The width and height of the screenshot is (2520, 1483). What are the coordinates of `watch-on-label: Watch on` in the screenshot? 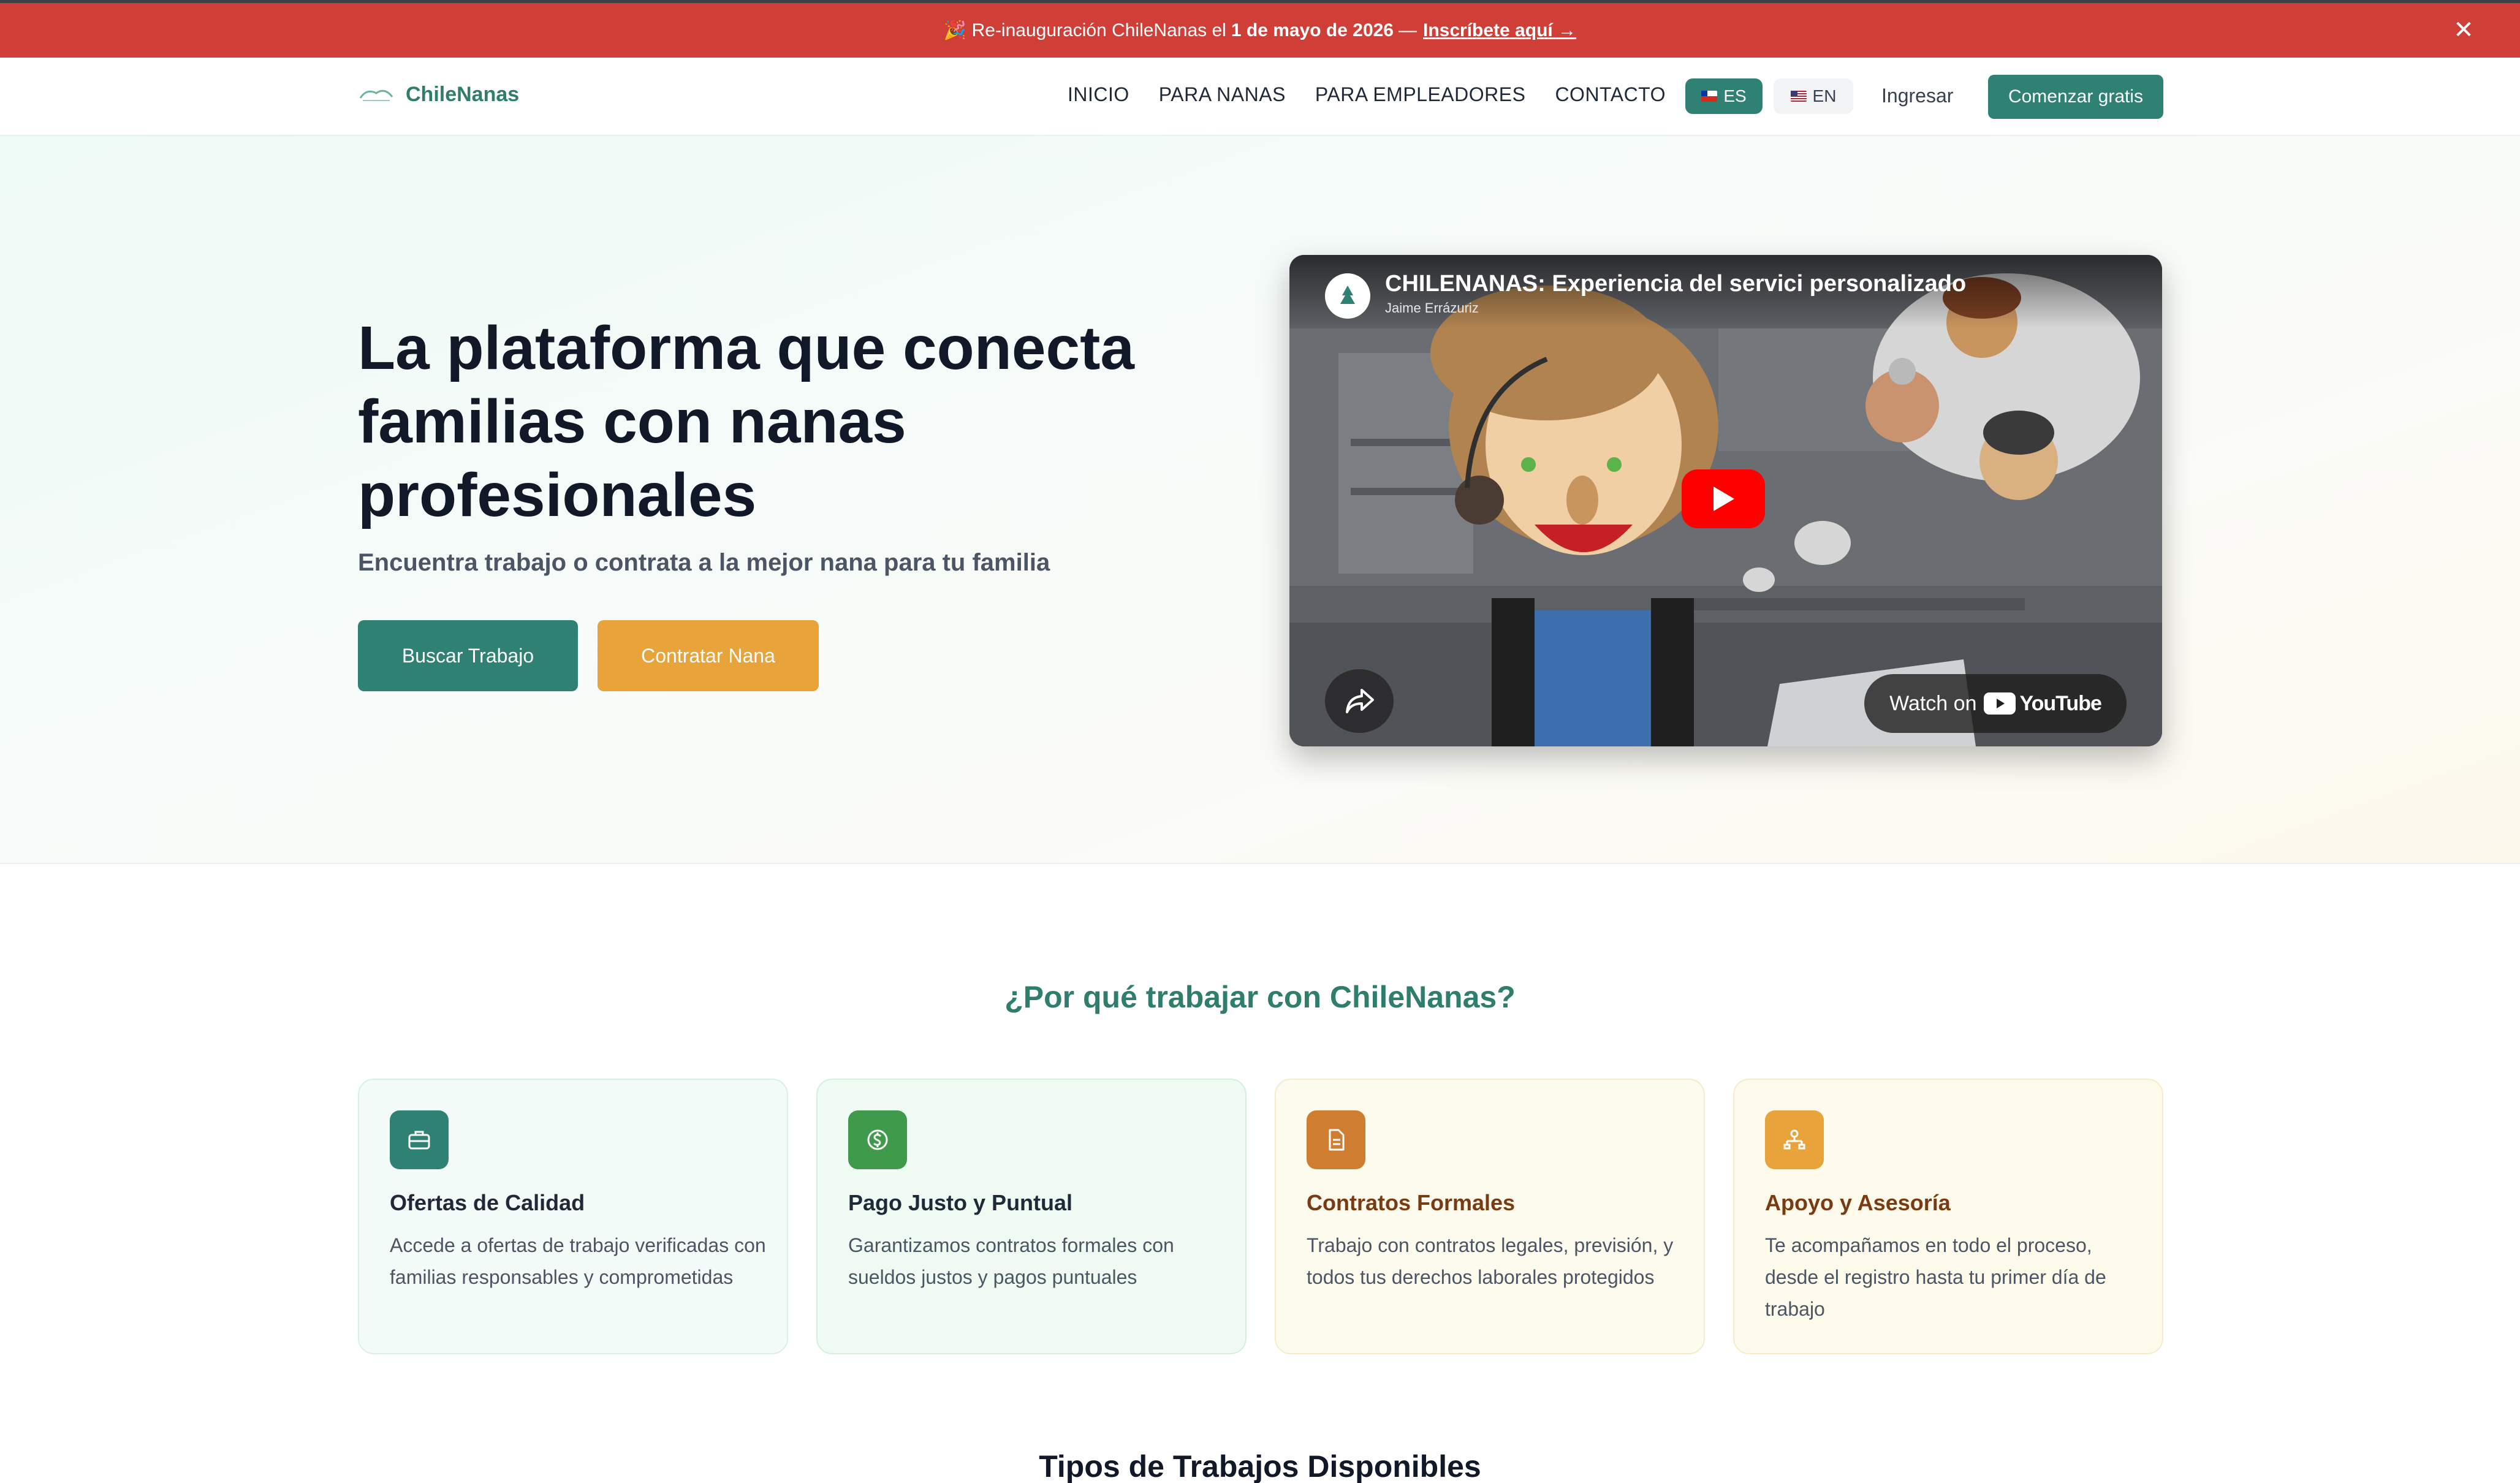 It's located at (1933, 703).